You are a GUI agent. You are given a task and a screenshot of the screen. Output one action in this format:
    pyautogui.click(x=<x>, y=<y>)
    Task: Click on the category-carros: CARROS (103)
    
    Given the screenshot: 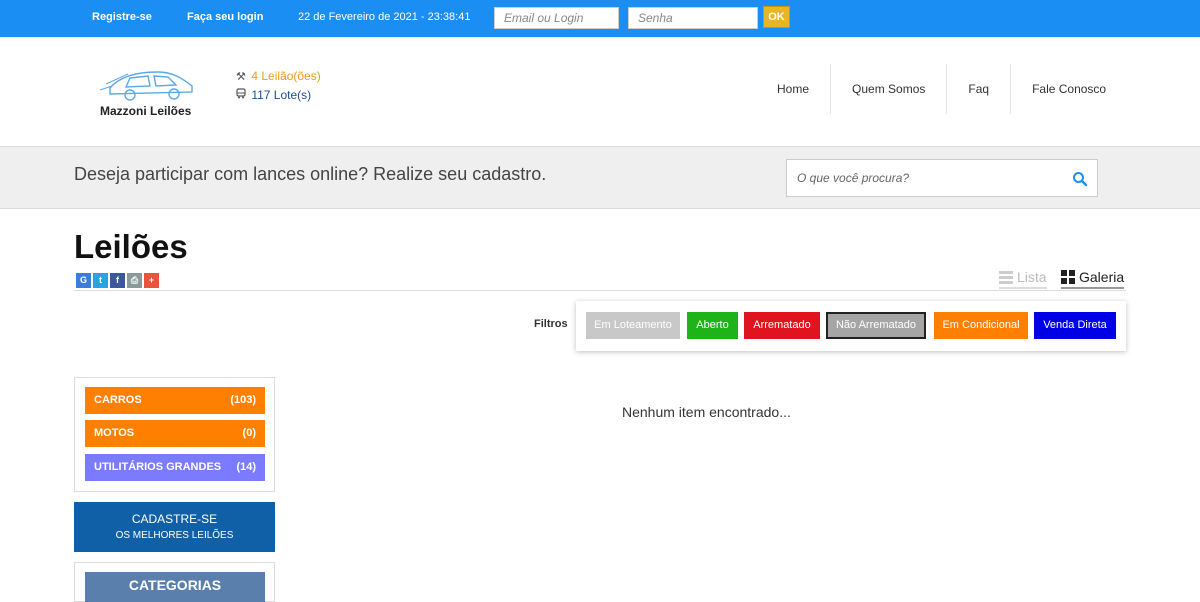 What is the action you would take?
    pyautogui.click(x=175, y=400)
    